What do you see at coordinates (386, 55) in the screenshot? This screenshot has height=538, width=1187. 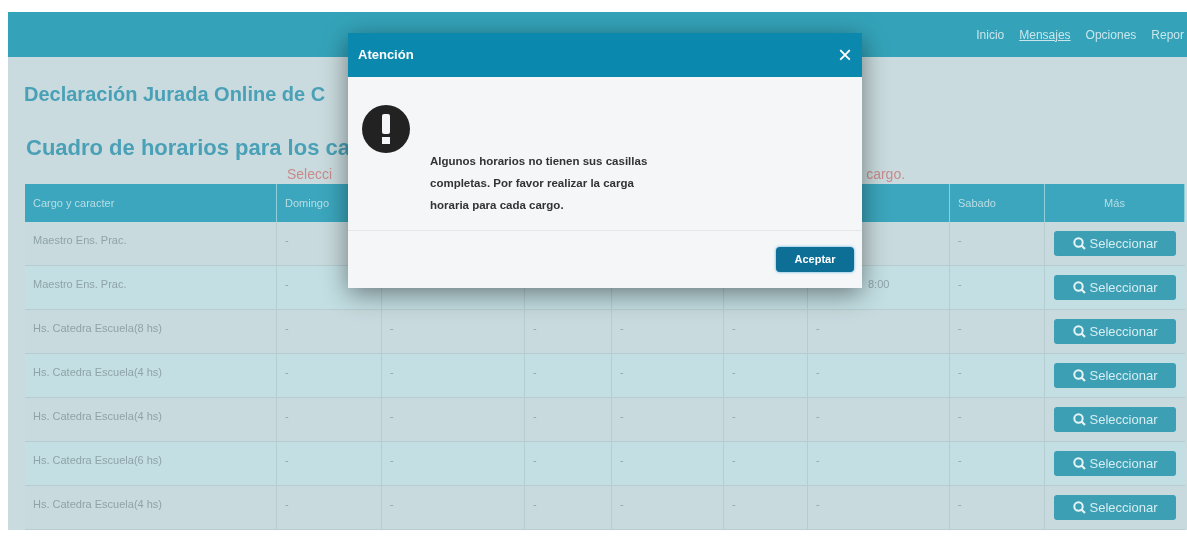 I see `dialog-title: Atención` at bounding box center [386, 55].